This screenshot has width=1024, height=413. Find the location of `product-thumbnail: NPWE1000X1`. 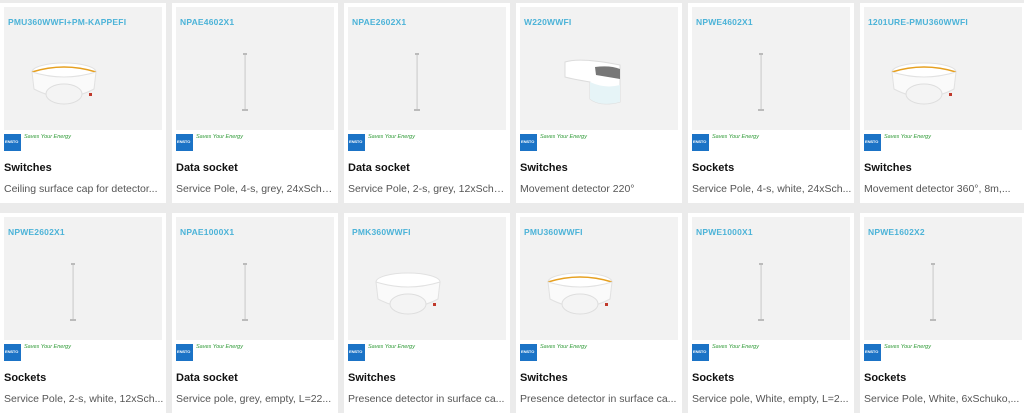

product-thumbnail: NPWE1000X1 is located at coordinates (771, 278).